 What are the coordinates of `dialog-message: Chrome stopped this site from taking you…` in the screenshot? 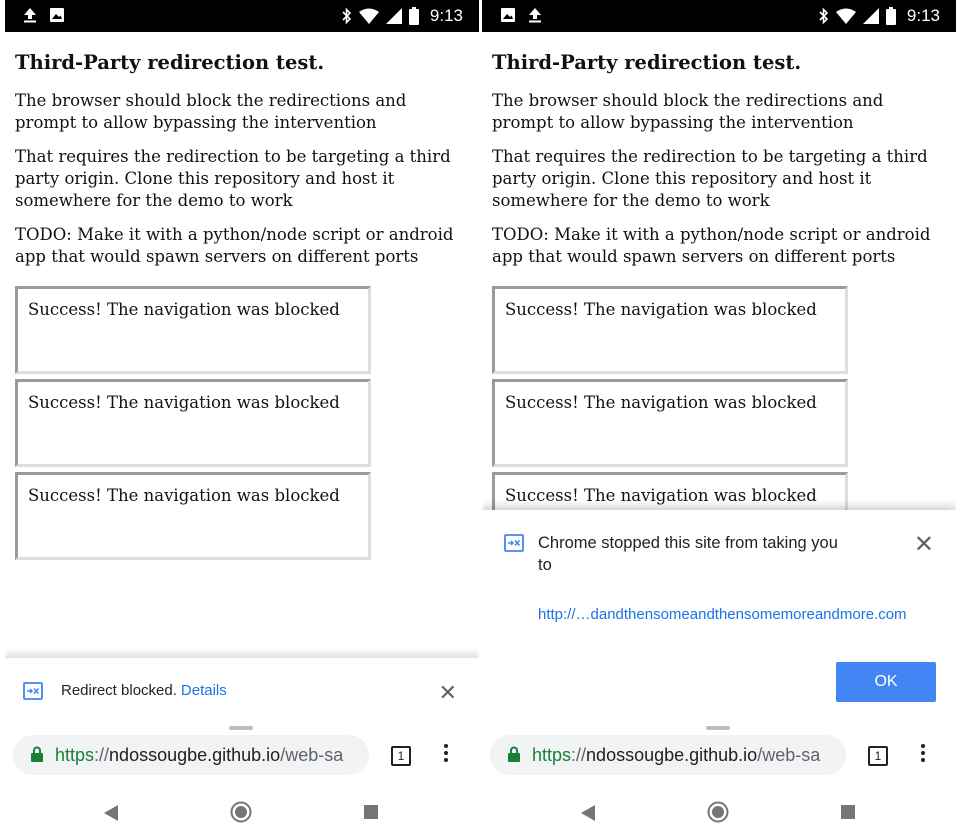 It's located at (688, 554).